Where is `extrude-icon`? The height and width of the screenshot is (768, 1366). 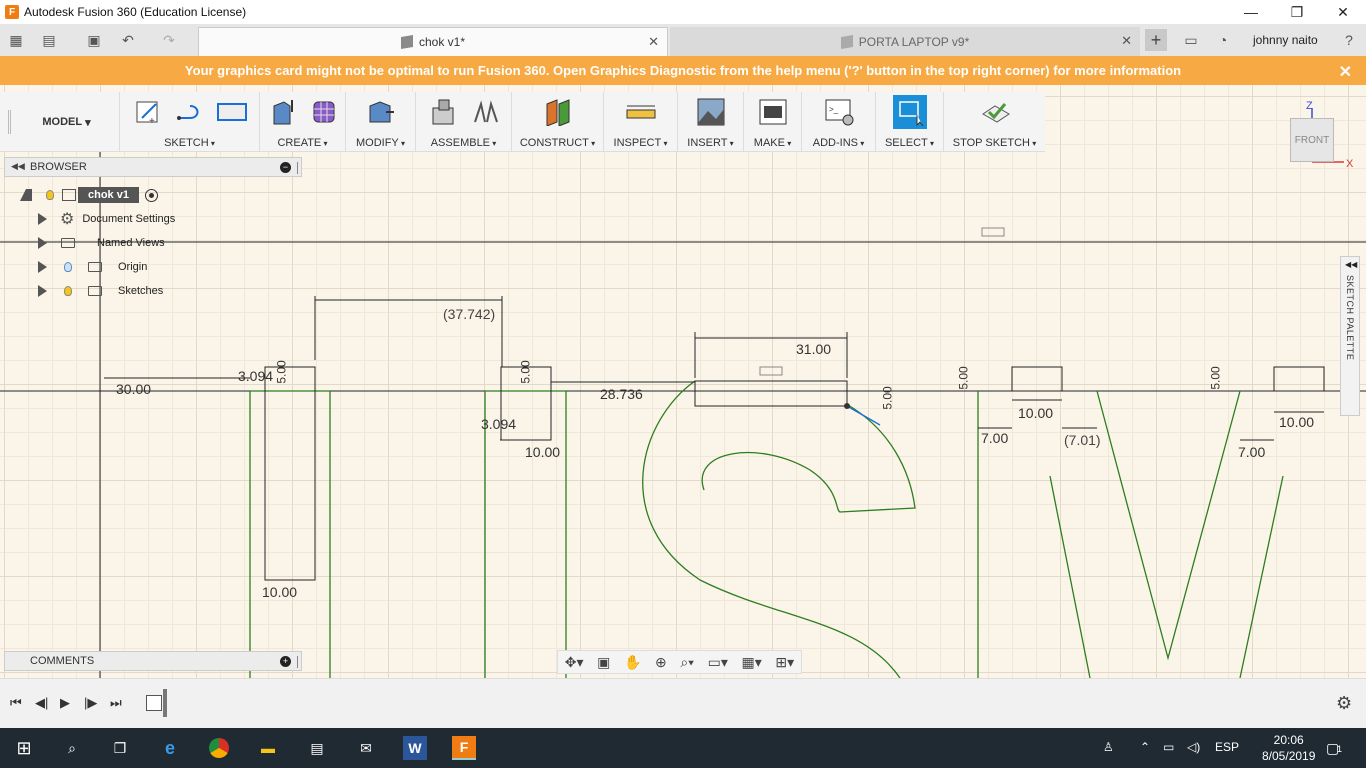
extrude-icon is located at coordinates (282, 112).